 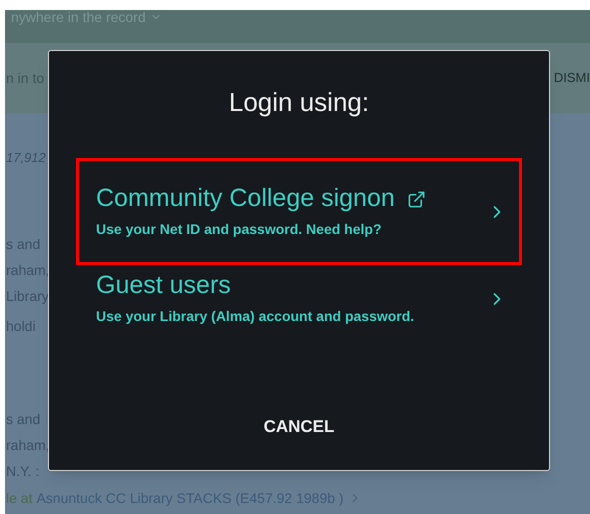 What do you see at coordinates (163, 286) in the screenshot?
I see `option-title: Guest users` at bounding box center [163, 286].